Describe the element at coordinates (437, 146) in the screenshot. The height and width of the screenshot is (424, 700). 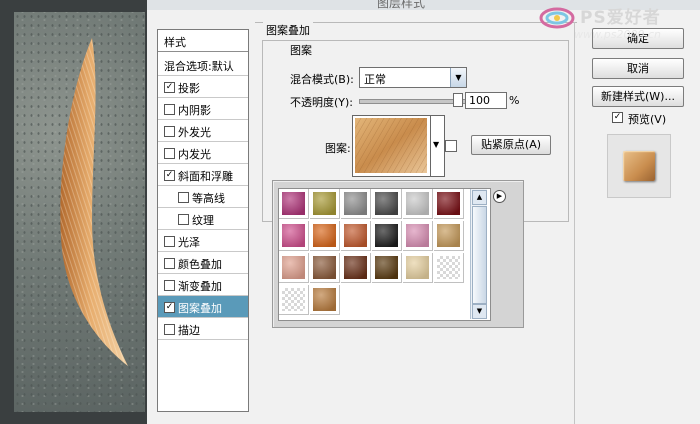
I see `pattern-dropdown-button: ▼` at that location.